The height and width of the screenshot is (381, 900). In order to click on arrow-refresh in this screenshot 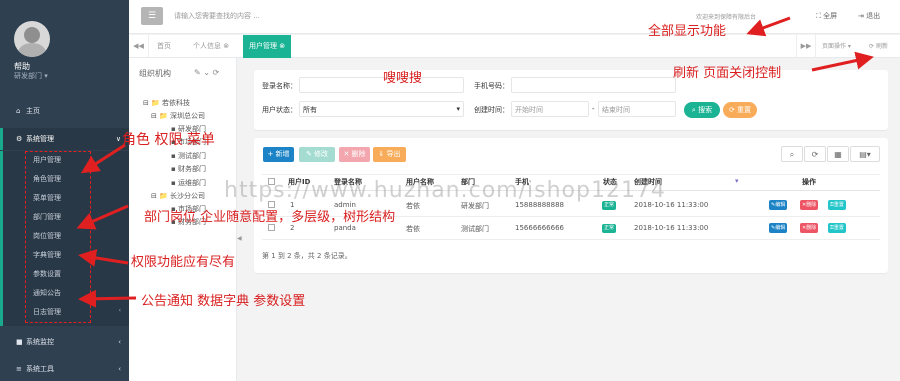, I will do `click(842, 61)`.